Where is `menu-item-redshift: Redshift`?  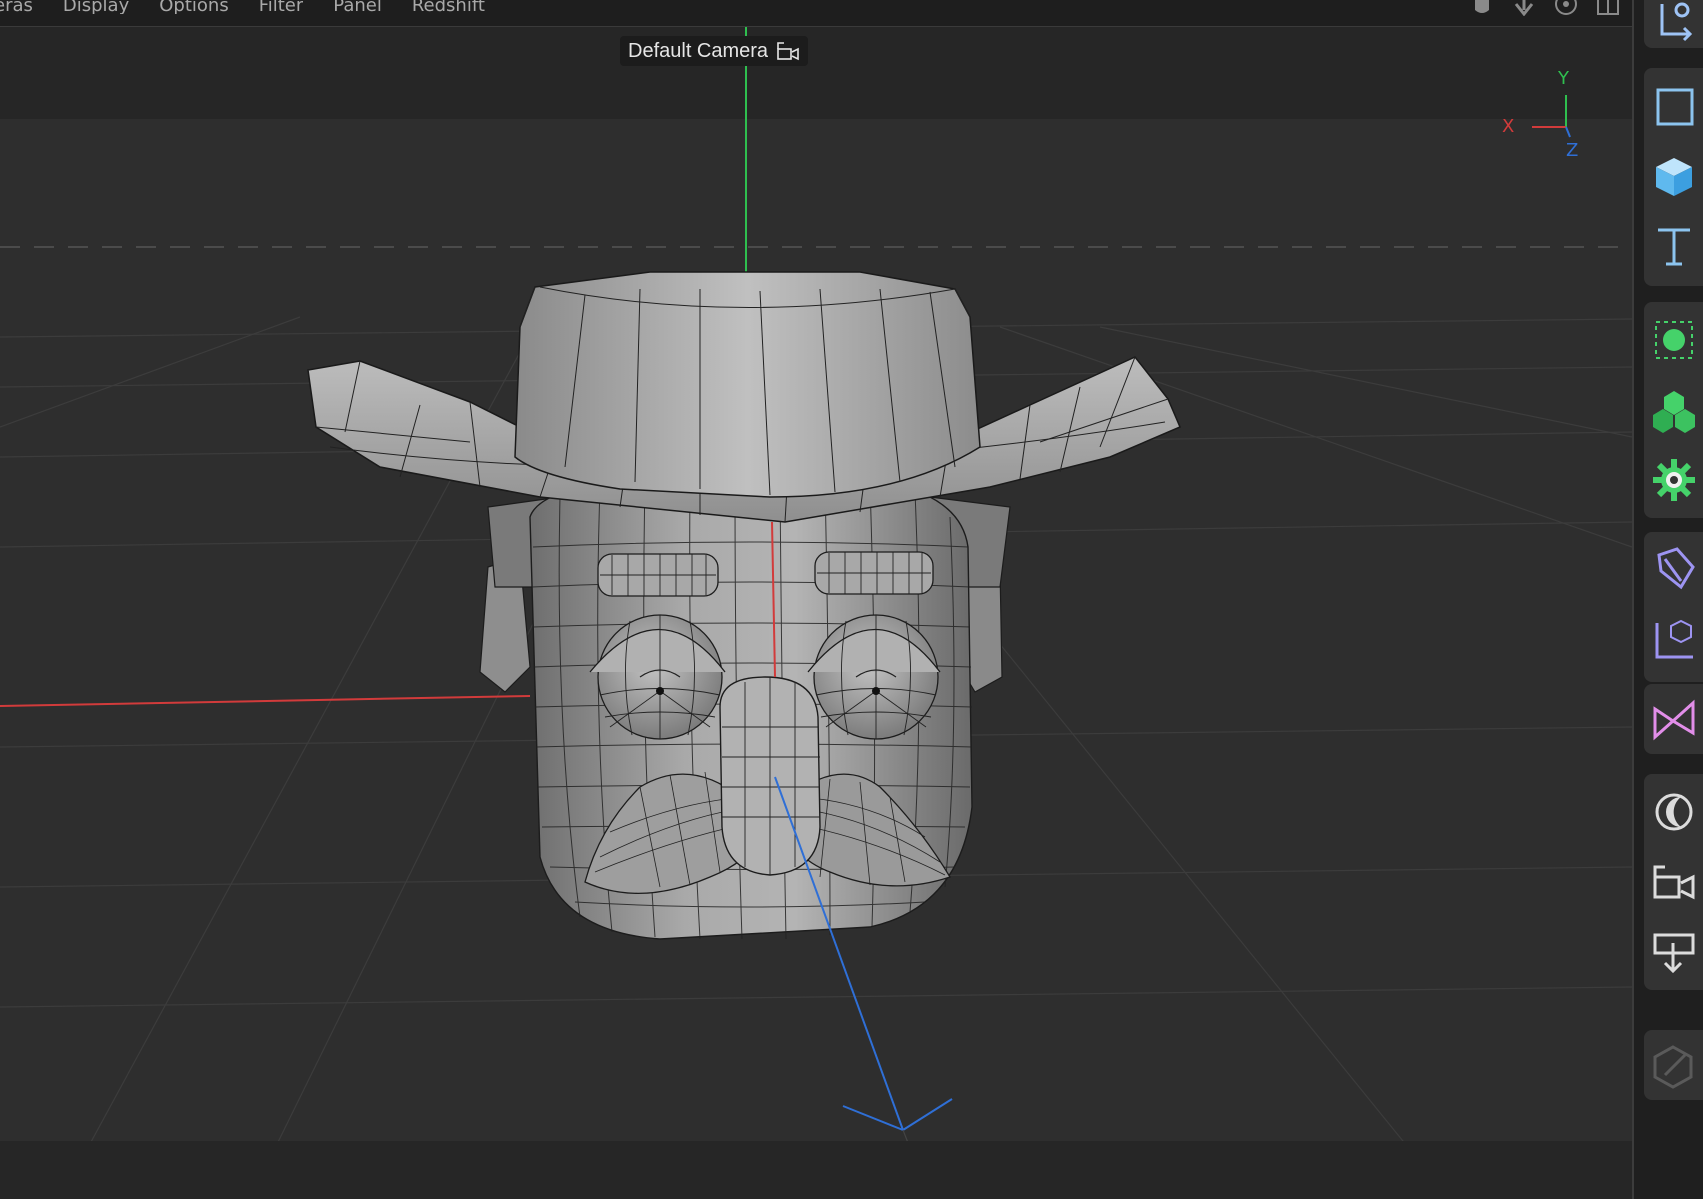 menu-item-redshift: Redshift is located at coordinates (448, 7).